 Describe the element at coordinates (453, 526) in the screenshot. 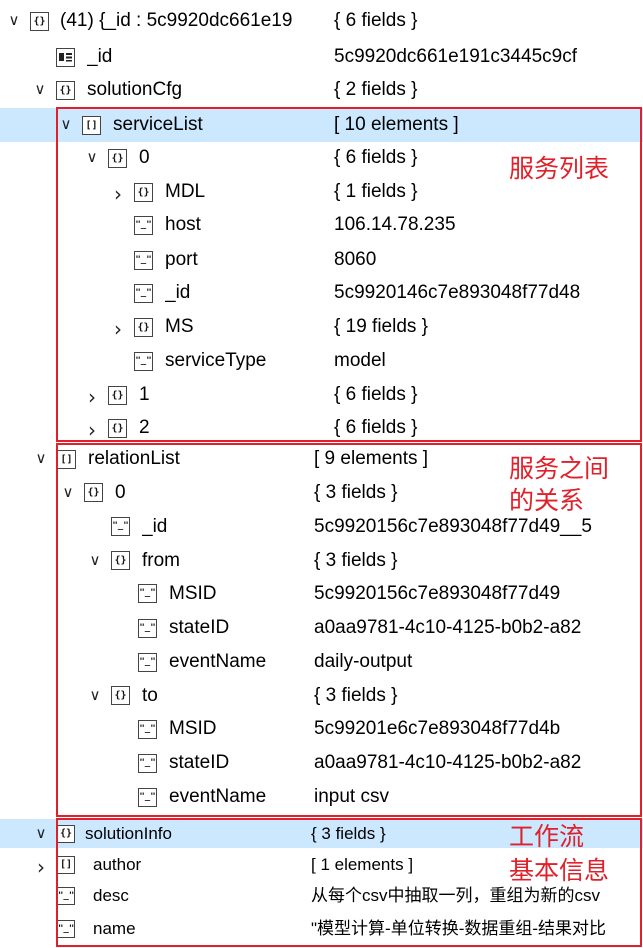

I see `field-value: 5c9920156c7e893048f77d49__5` at that location.